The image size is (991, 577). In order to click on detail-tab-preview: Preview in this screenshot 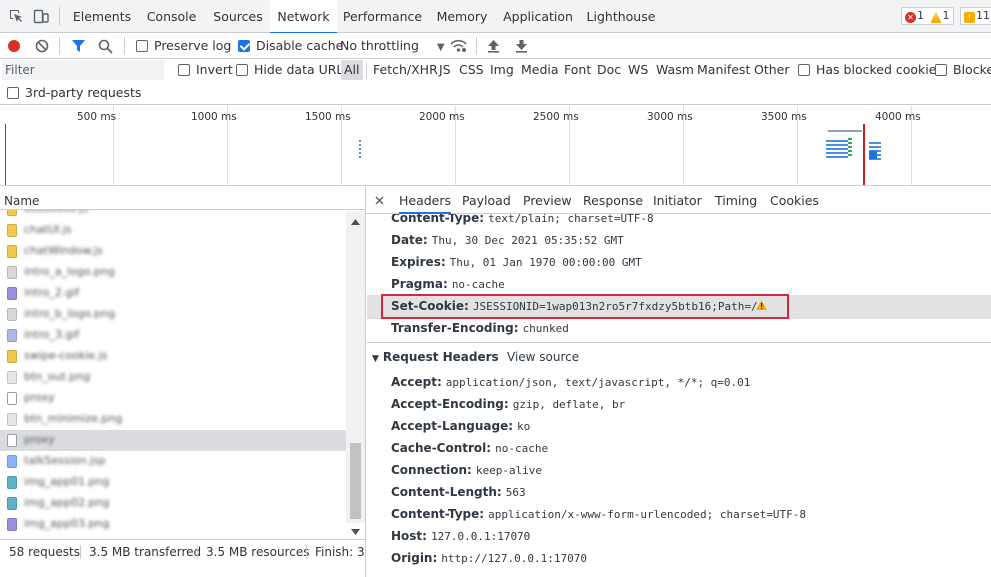, I will do `click(547, 200)`.